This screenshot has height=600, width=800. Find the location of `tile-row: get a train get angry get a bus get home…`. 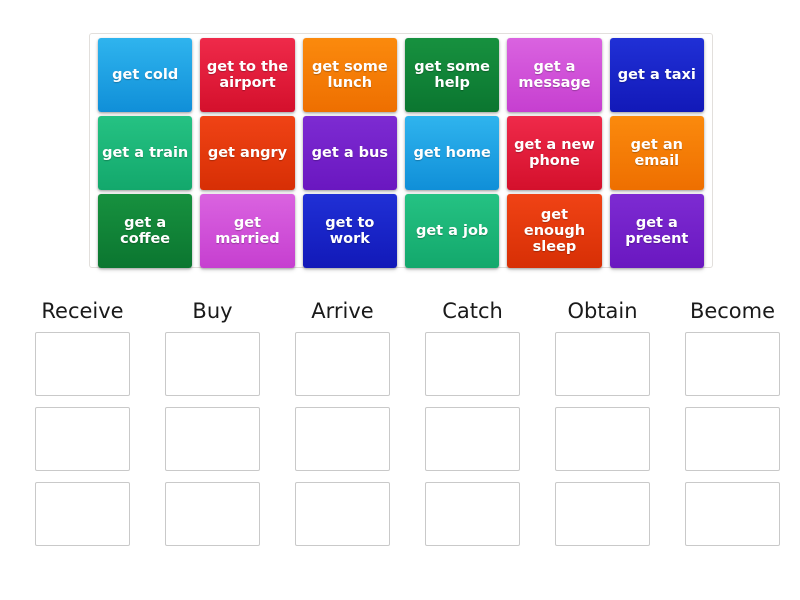

tile-row: get a train get angry get a bus get home… is located at coordinates (401, 154).